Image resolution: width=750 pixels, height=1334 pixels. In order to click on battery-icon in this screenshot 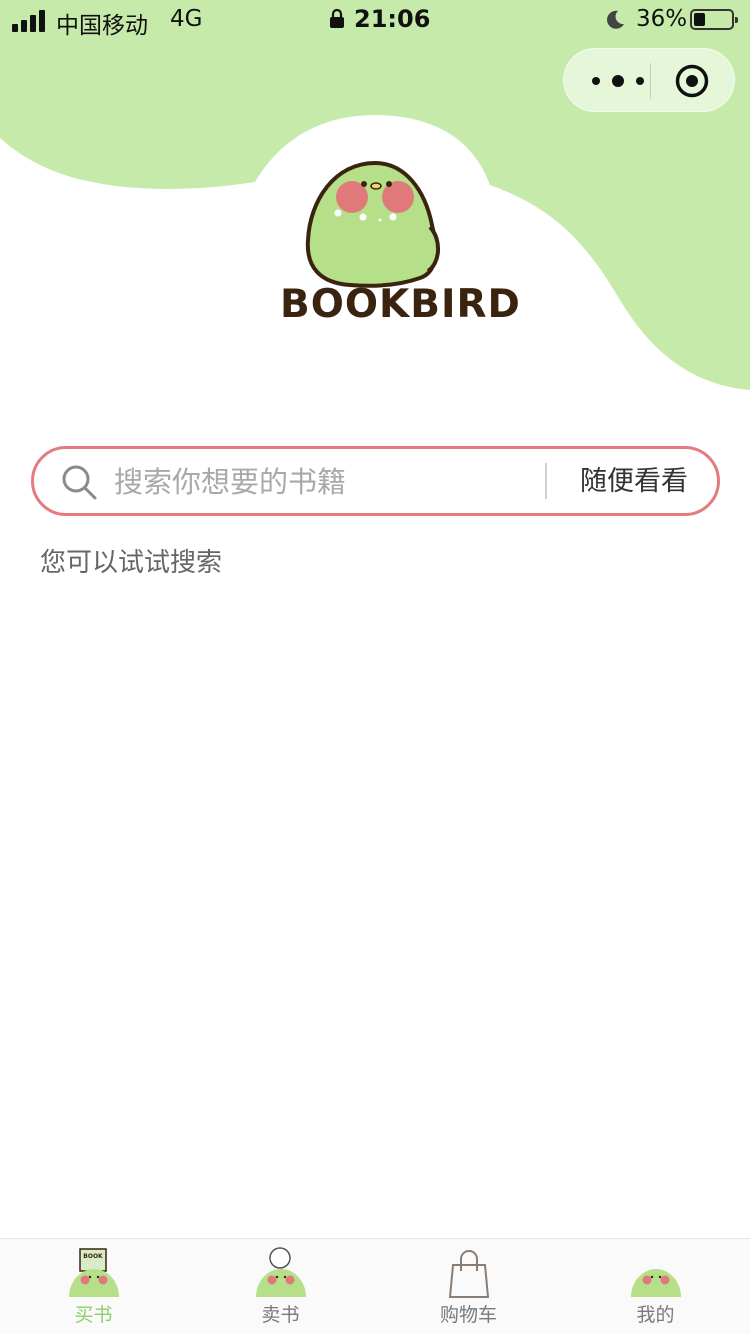, I will do `click(714, 19)`.